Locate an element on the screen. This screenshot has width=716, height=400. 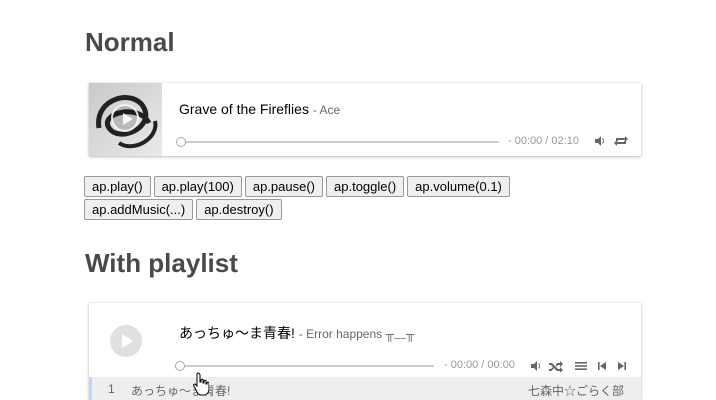
time-display: - 00:00 / 02:10 is located at coordinates (543, 141).